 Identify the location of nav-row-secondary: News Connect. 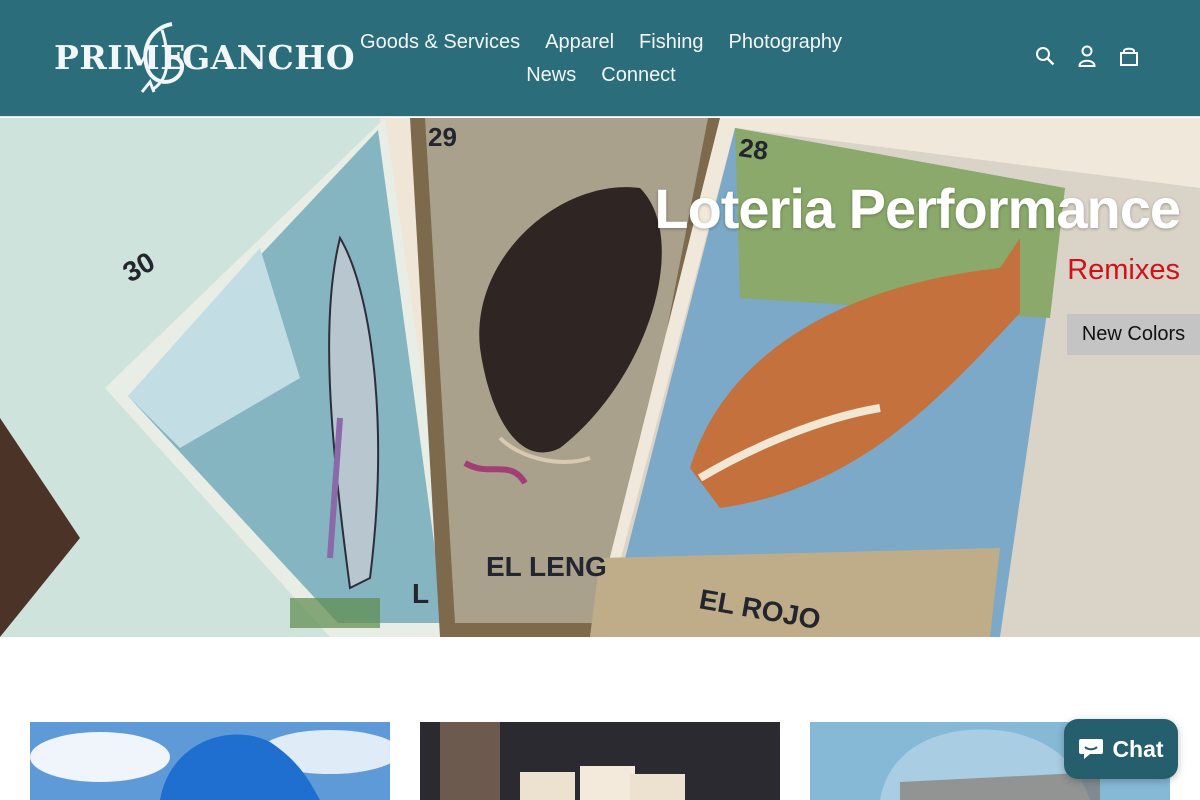
(601, 75).